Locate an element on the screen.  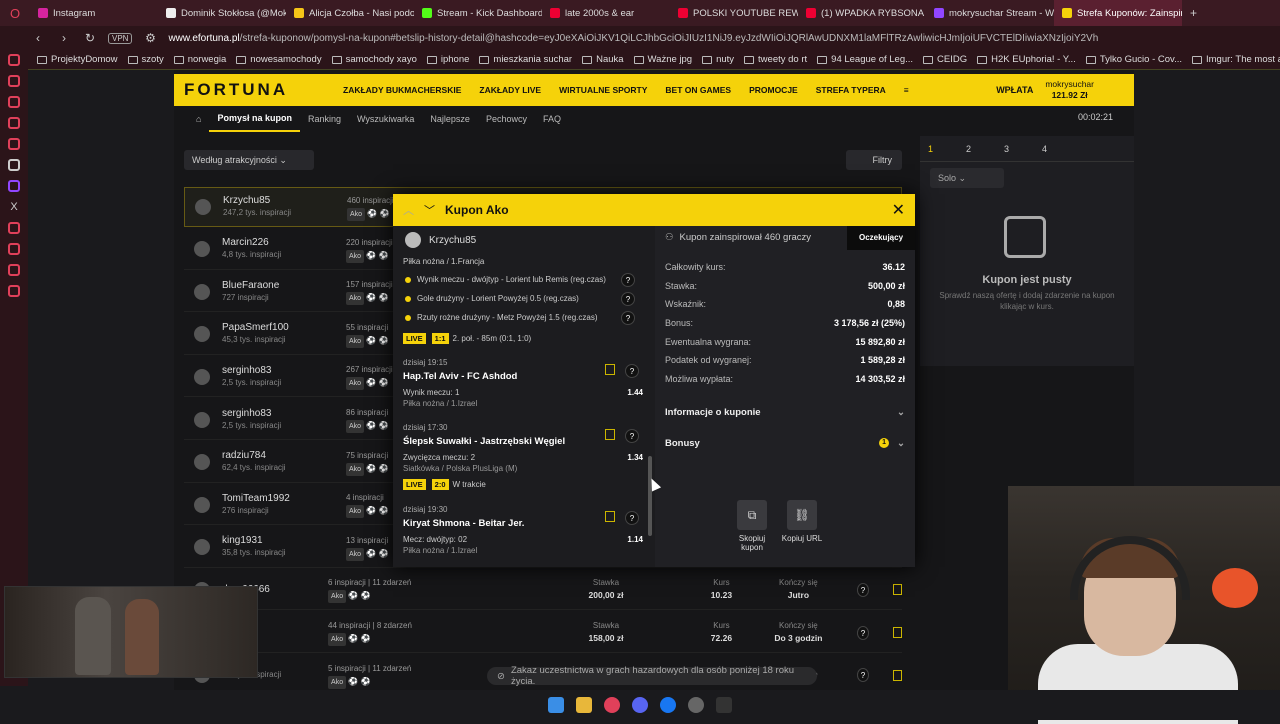
browser-tab-active: Strefa Kuponów: Zainspir× is located at coordinates (1118, 13).